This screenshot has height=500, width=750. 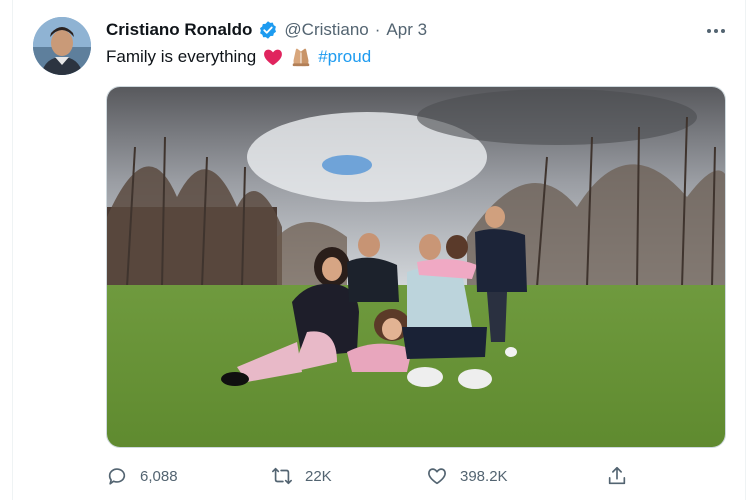 I want to click on tweet-text: Family is everything #proud, so click(x=238, y=57).